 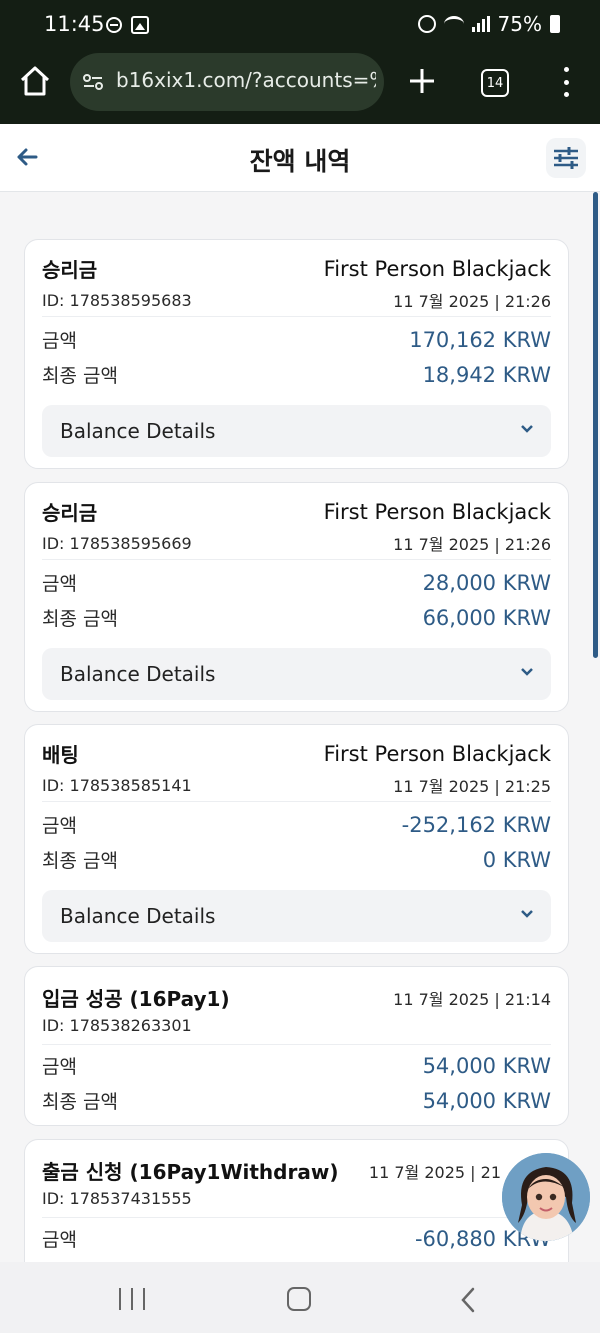 I want to click on transaction-id: ID: 178538595669, so click(x=117, y=543).